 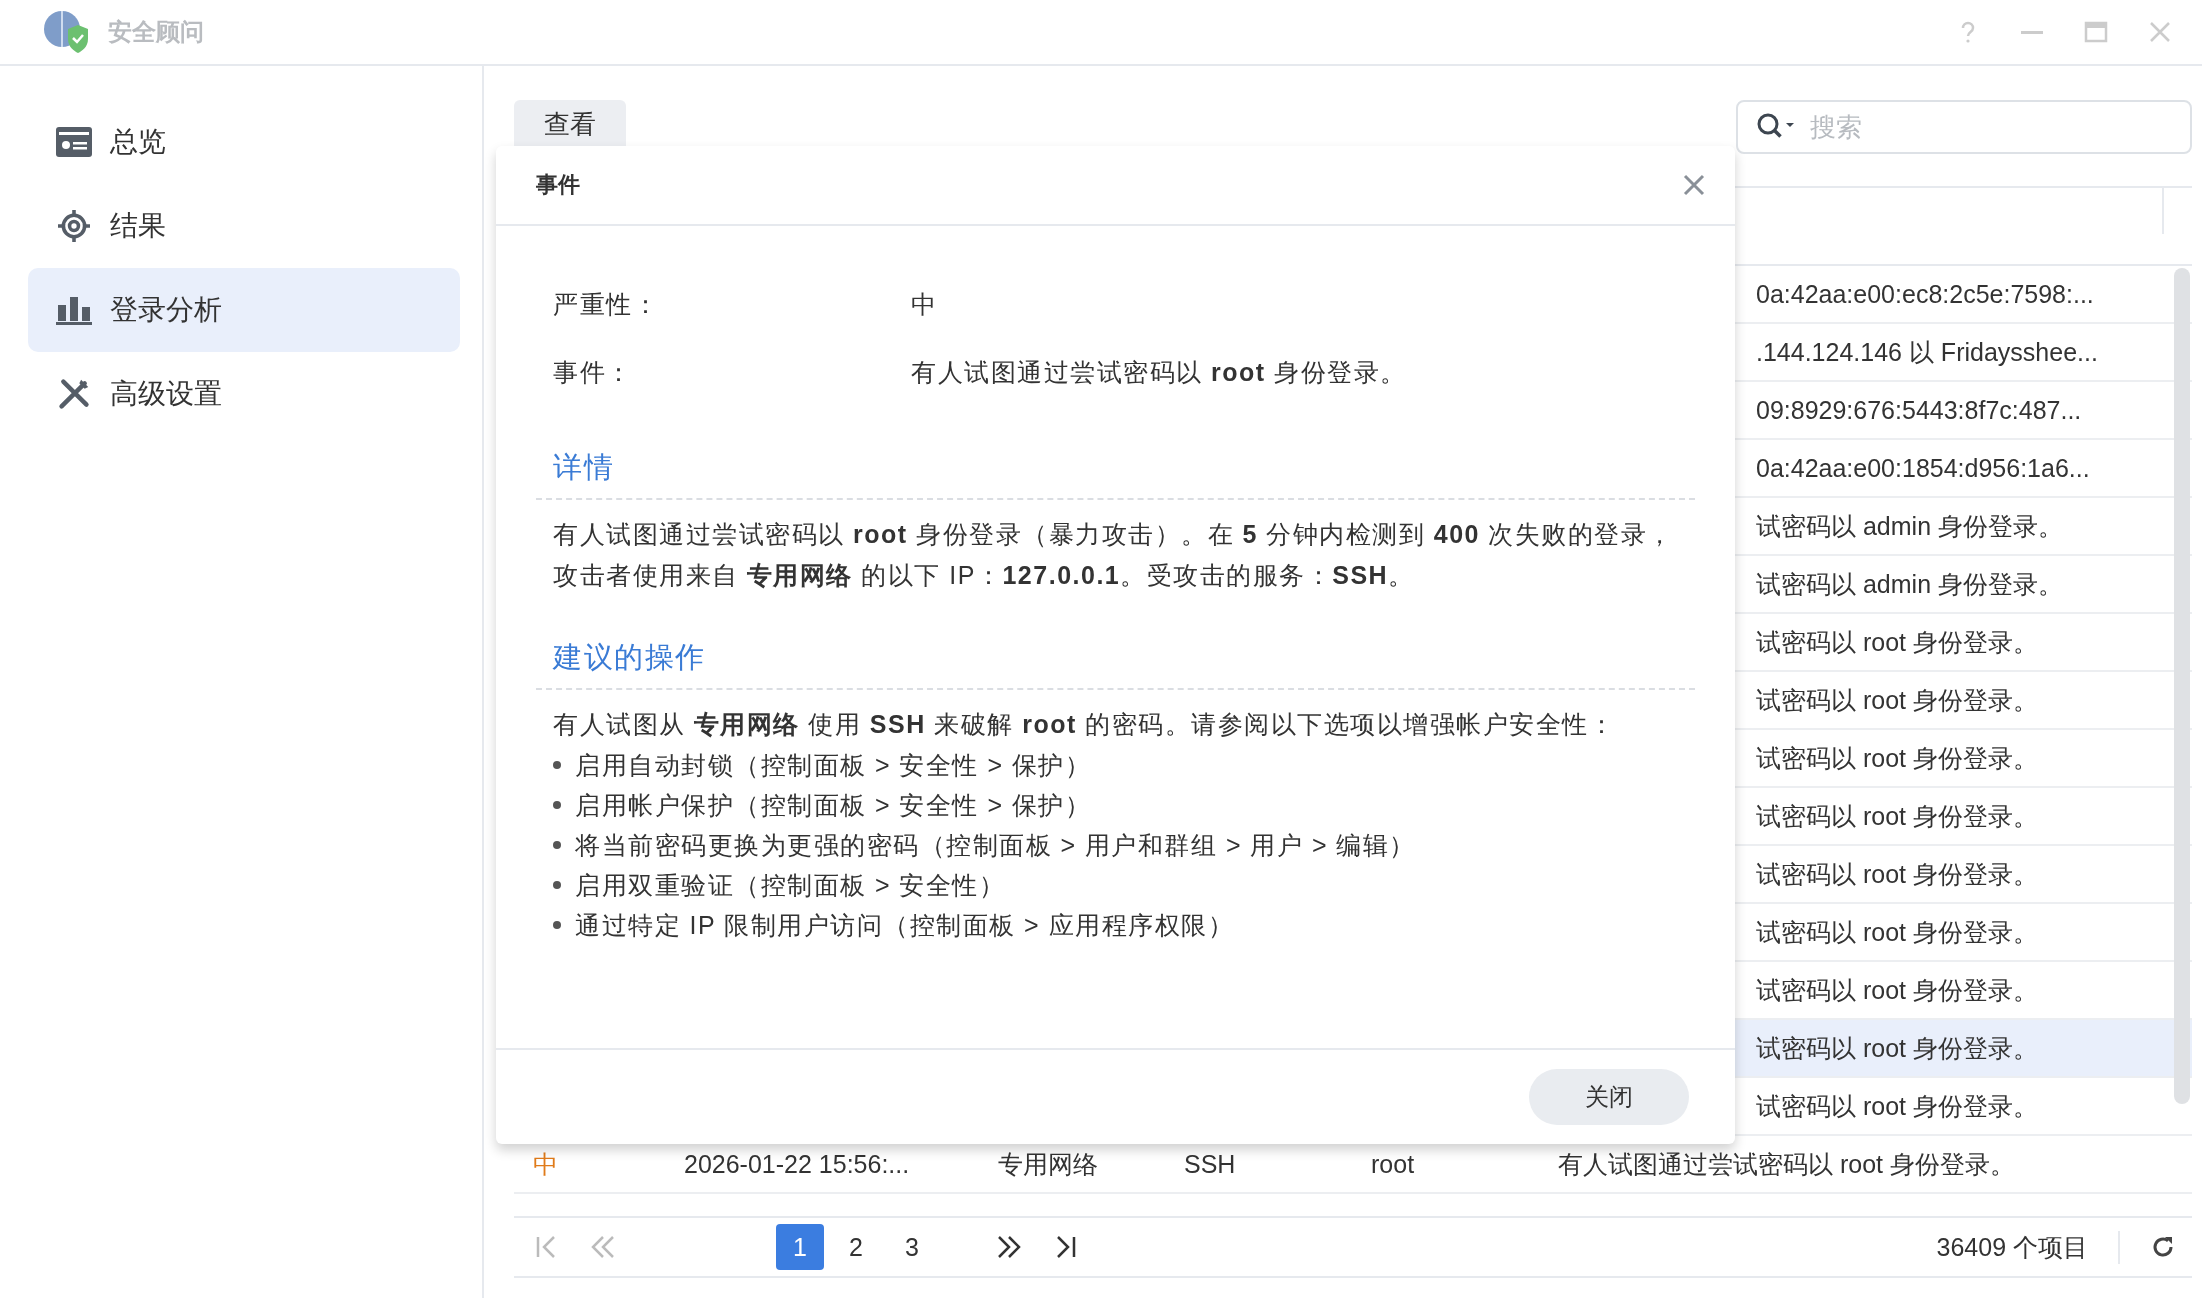 I want to click on sidebar-item: 总览, so click(x=244, y=142).